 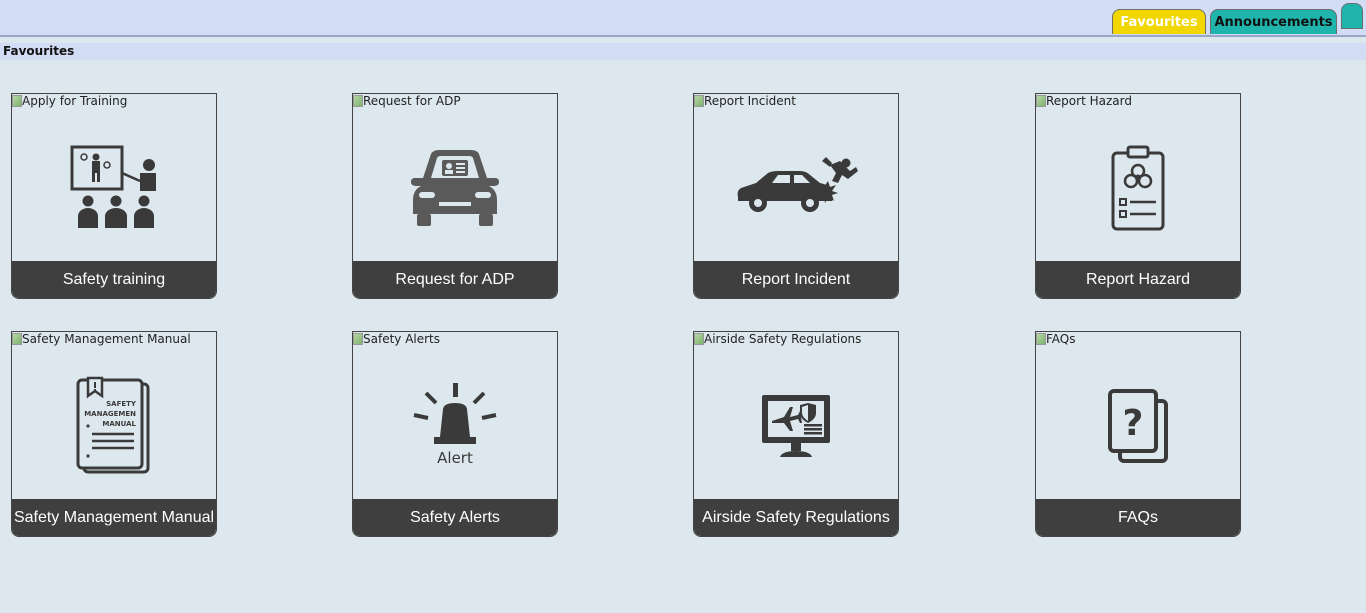 What do you see at coordinates (1138, 279) in the screenshot?
I see `tile-label: Report Hazard` at bounding box center [1138, 279].